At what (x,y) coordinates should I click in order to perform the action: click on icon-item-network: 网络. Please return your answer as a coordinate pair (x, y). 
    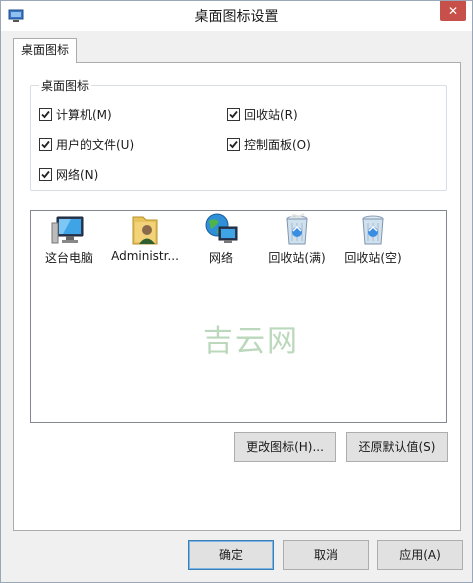
    Looking at the image, I should click on (221, 240).